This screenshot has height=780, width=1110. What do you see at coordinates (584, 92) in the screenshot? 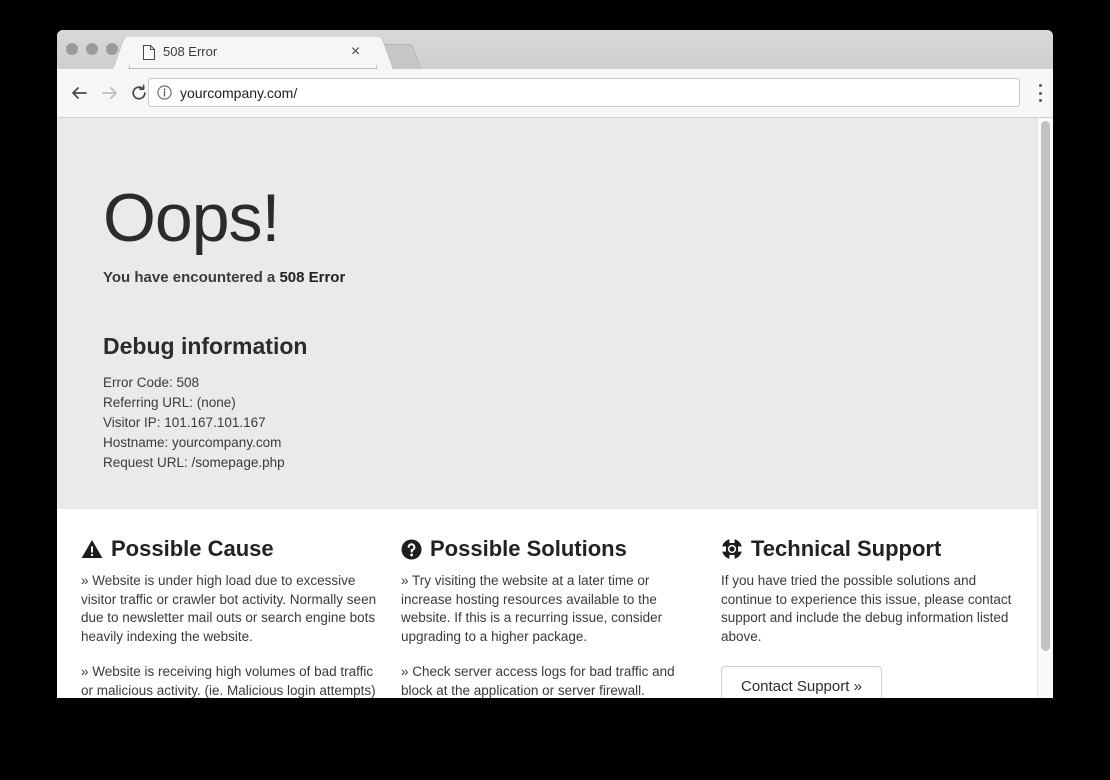
I see `address-bar: yourcompany.com/` at bounding box center [584, 92].